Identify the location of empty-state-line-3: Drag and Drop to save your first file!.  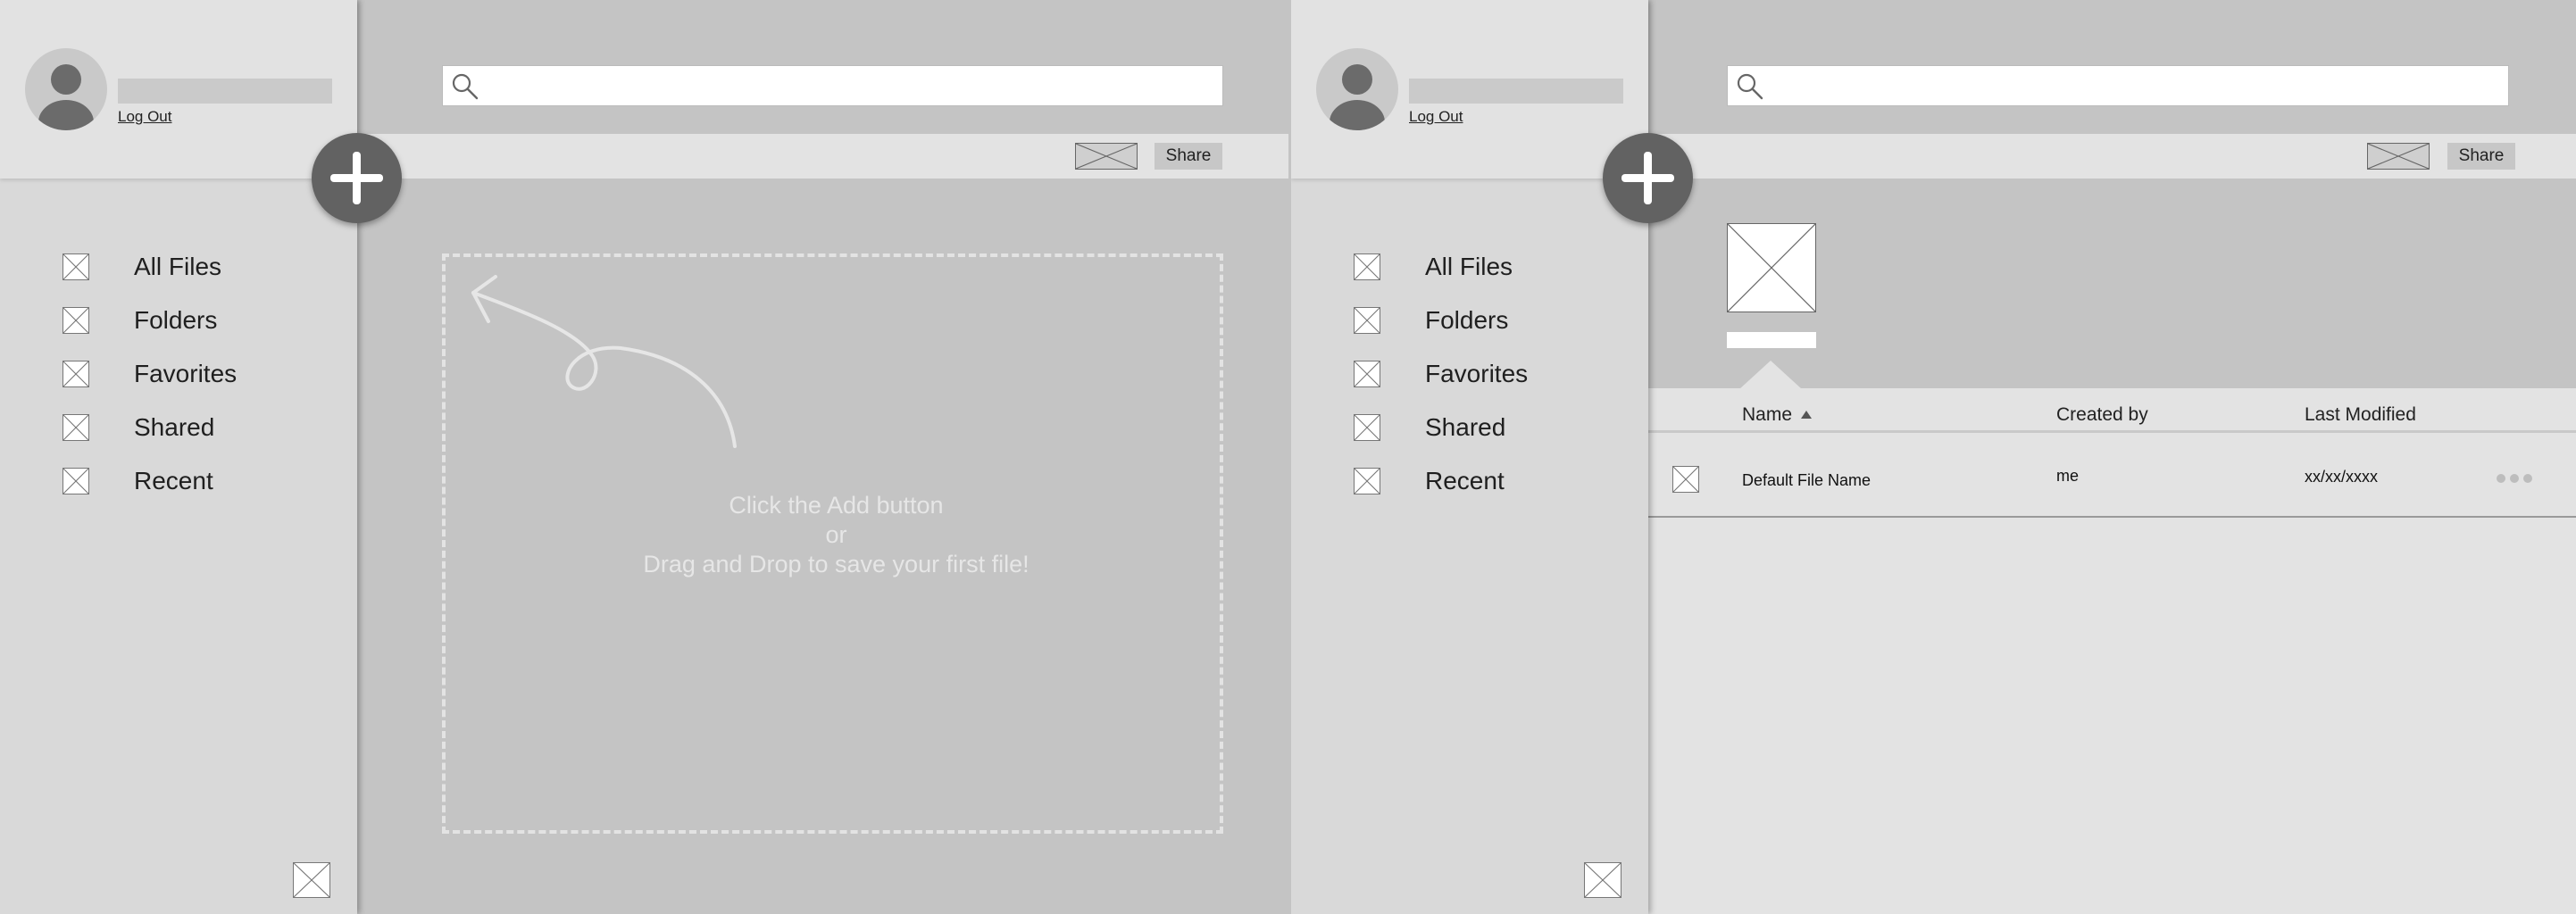
(836, 564).